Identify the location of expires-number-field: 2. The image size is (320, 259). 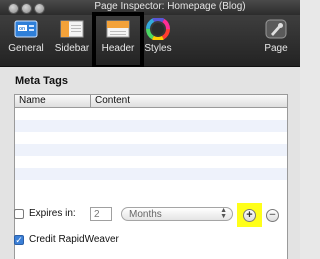
(101, 214).